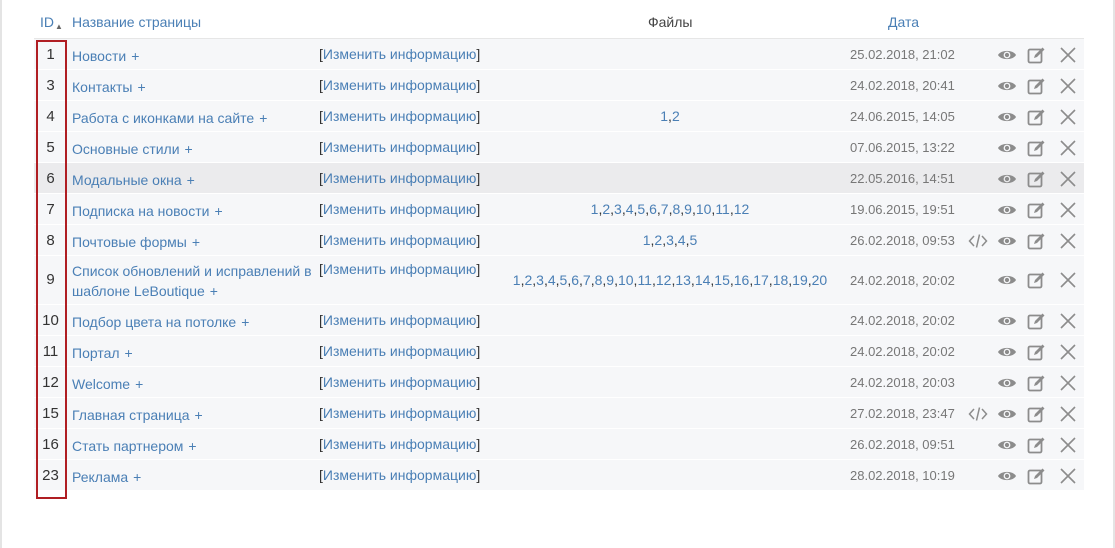 The height and width of the screenshot is (548, 1115). Describe the element at coordinates (693, 240) in the screenshot. I see `file-link: 5` at that location.